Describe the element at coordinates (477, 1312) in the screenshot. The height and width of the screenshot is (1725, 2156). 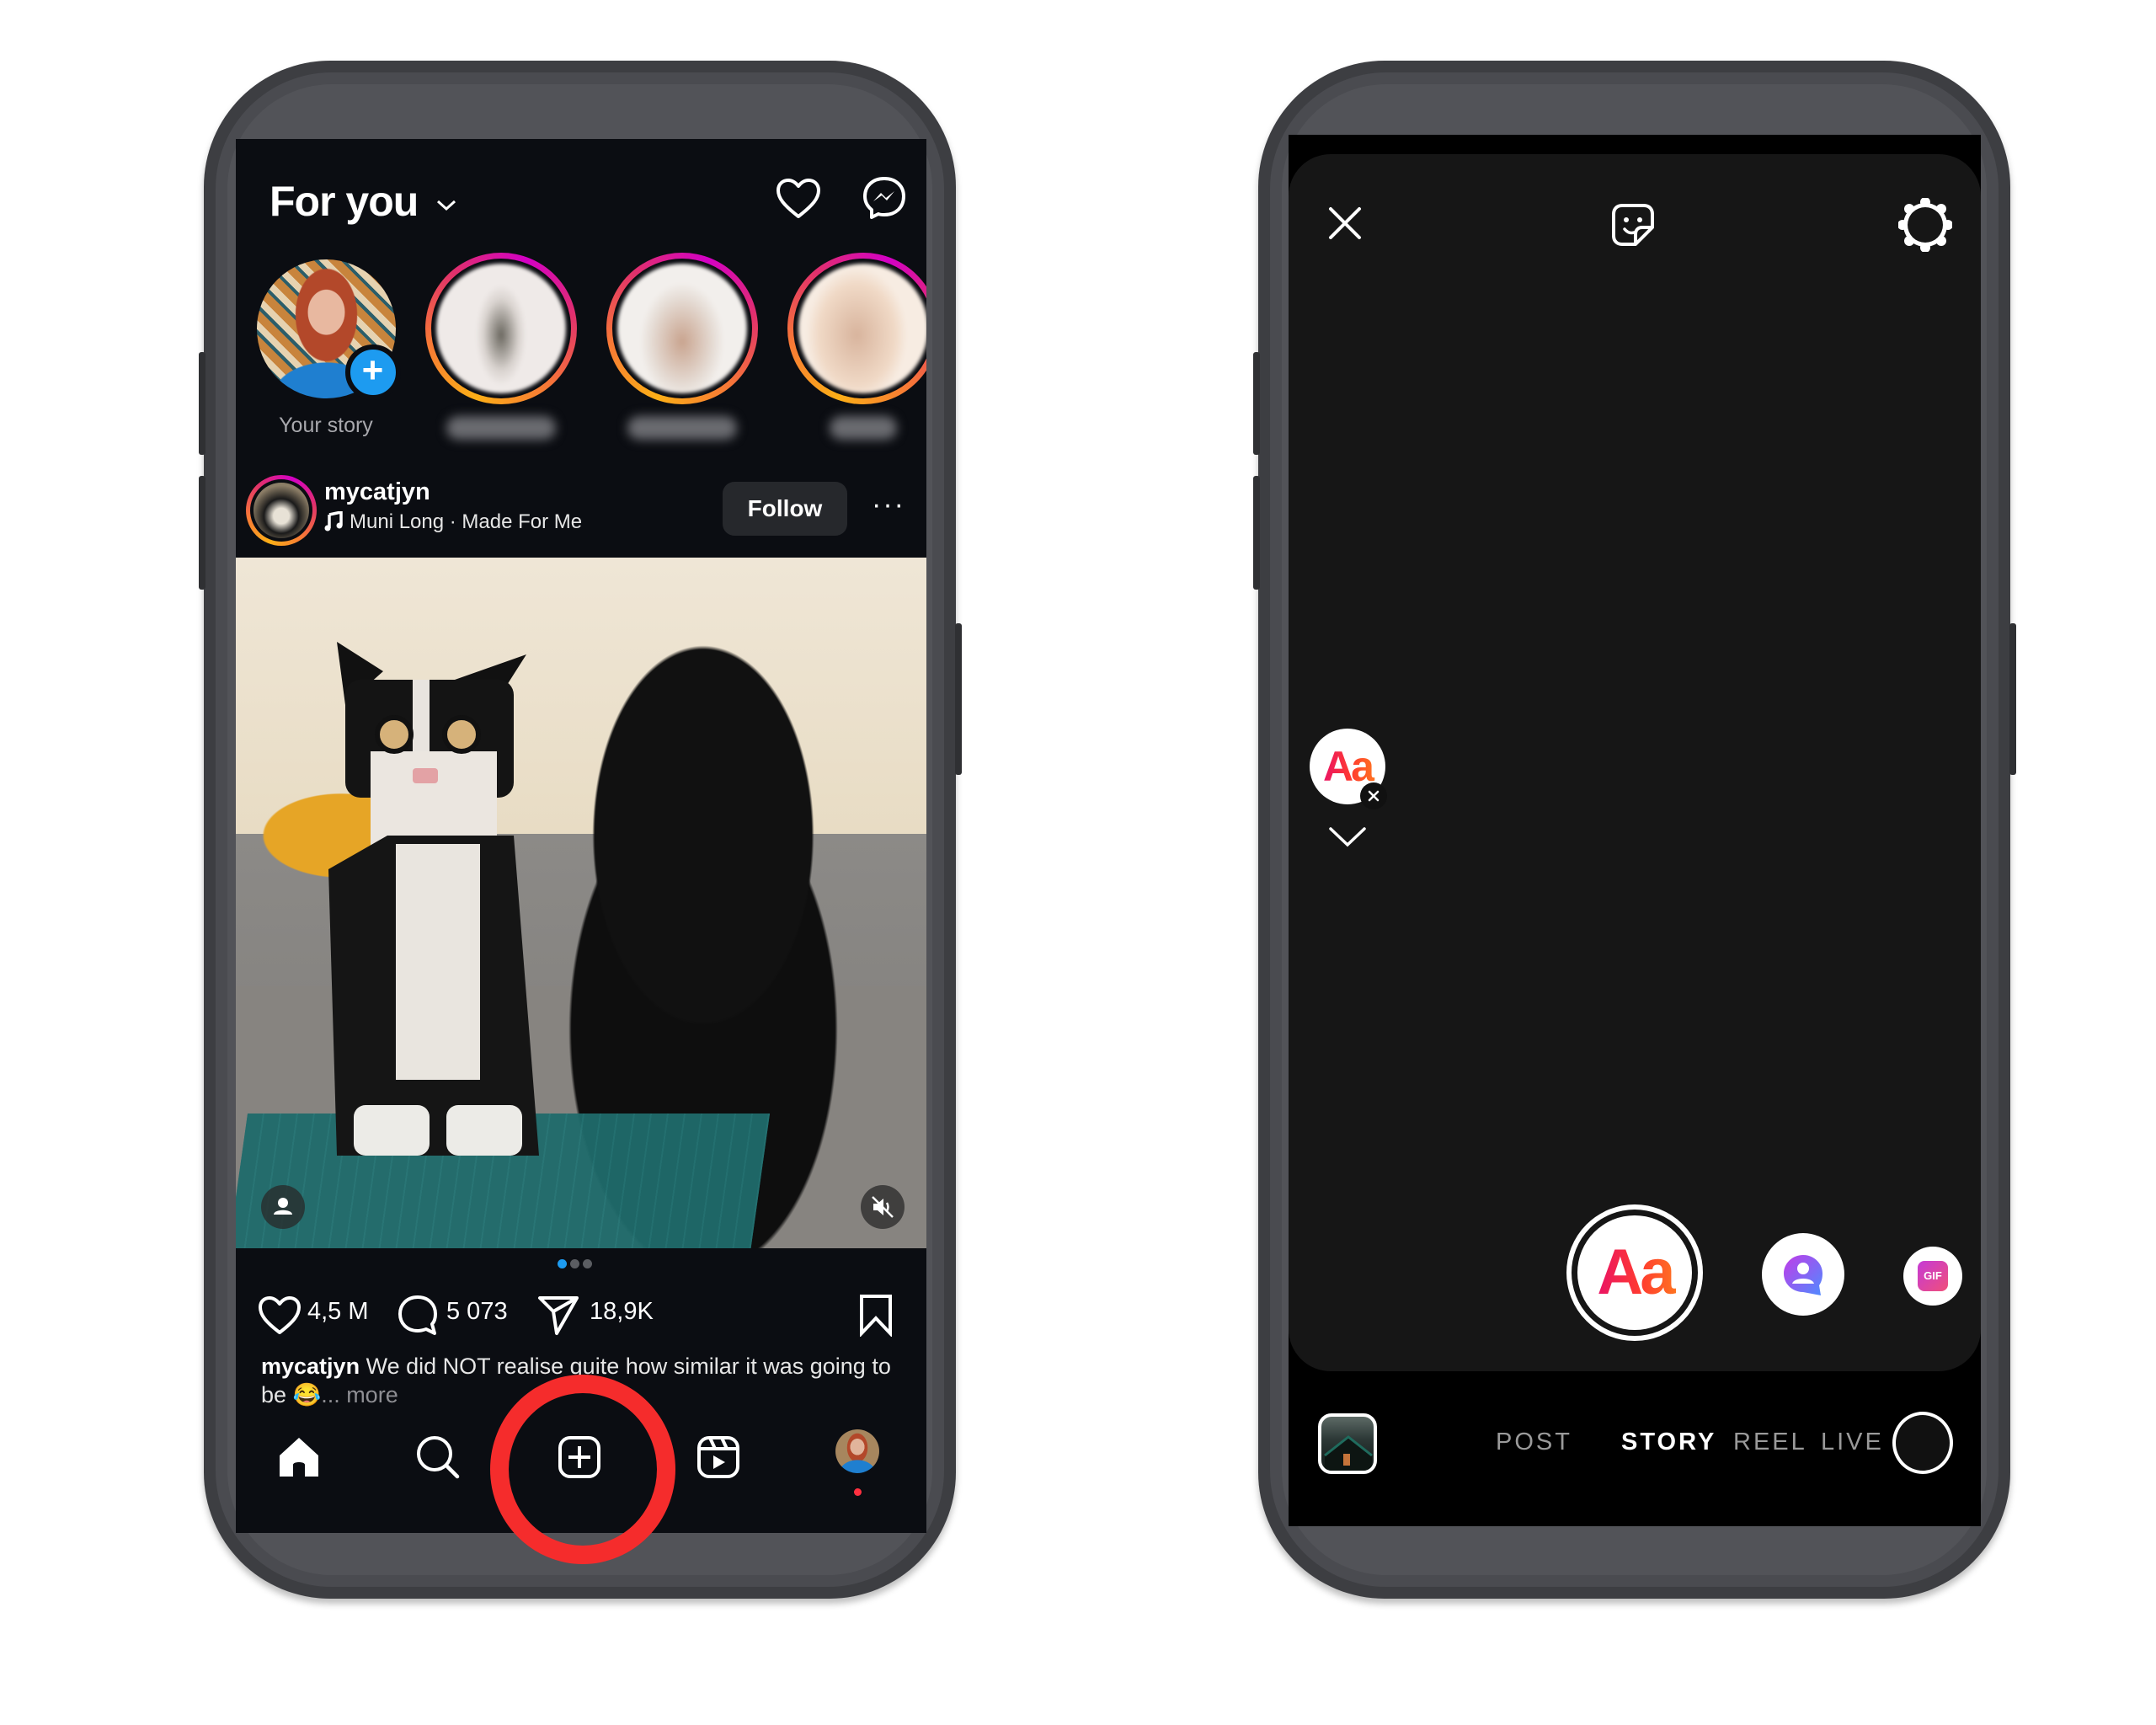
I see `comments-count: 5 073` at that location.